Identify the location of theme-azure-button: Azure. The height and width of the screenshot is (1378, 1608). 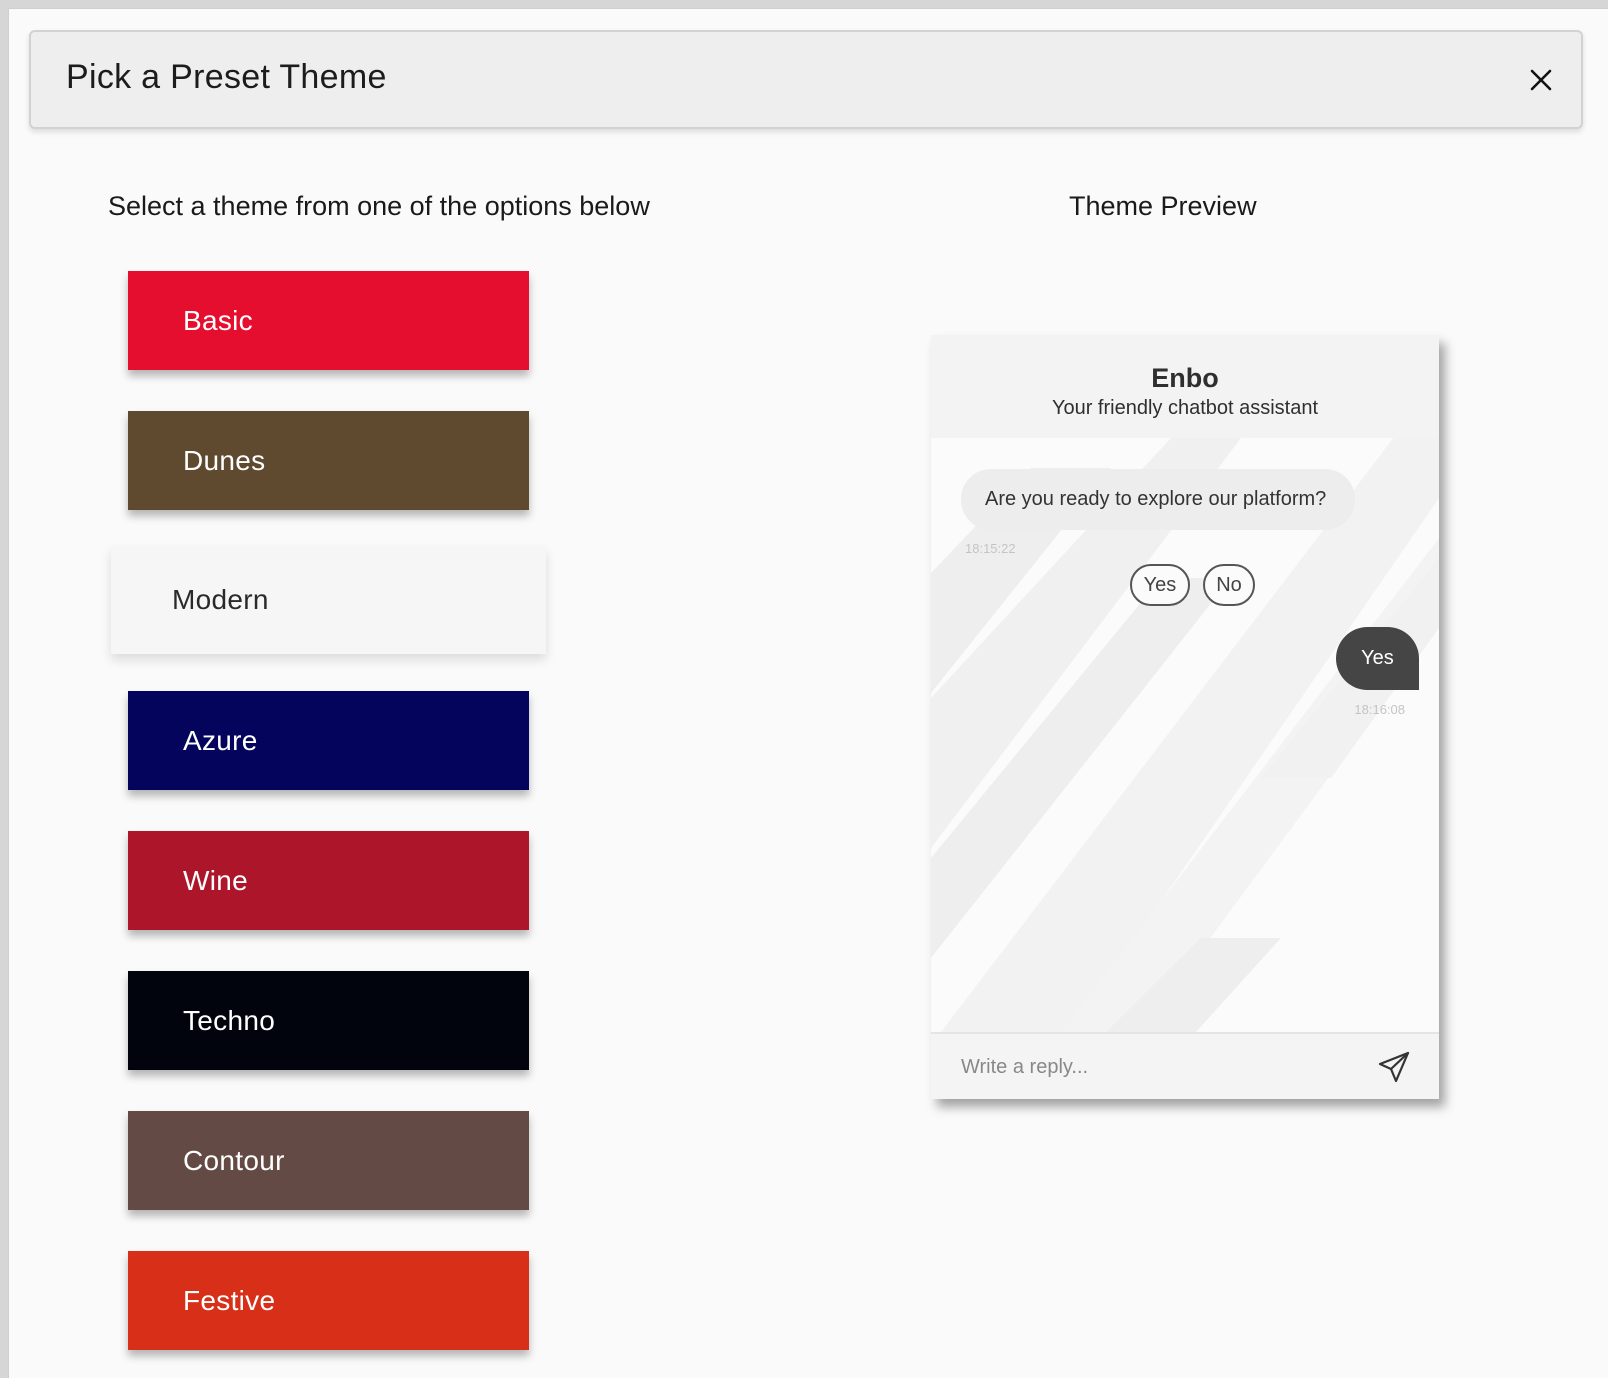
(328, 740).